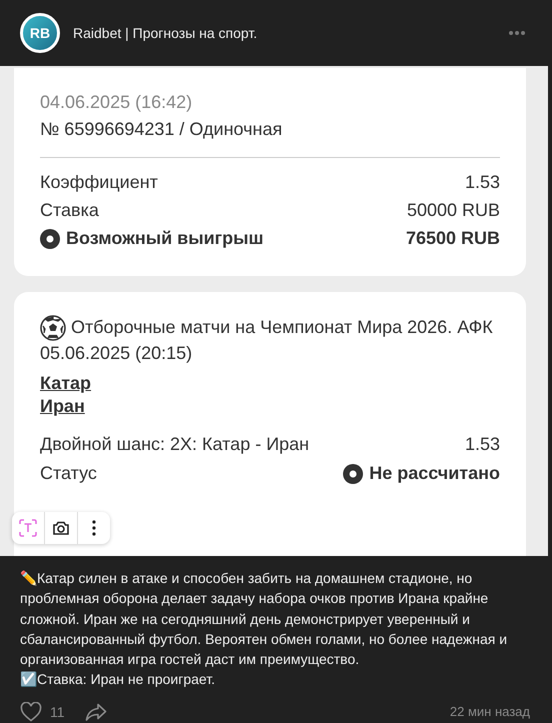  Describe the element at coordinates (282, 327) in the screenshot. I see `tournament-title: Отборочные матчи на Чемпионат Мира 2026. АФК` at that location.